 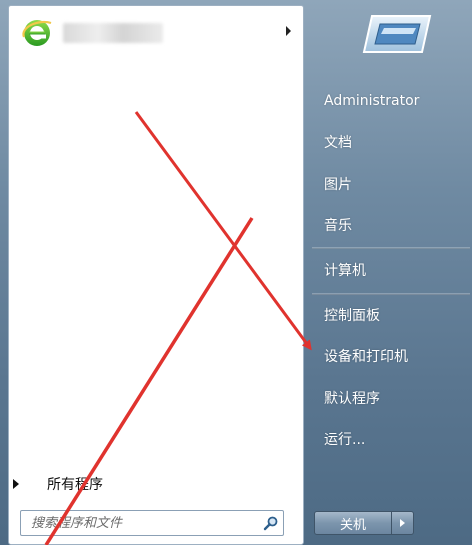 I want to click on shutdown-options-button, so click(x=403, y=523).